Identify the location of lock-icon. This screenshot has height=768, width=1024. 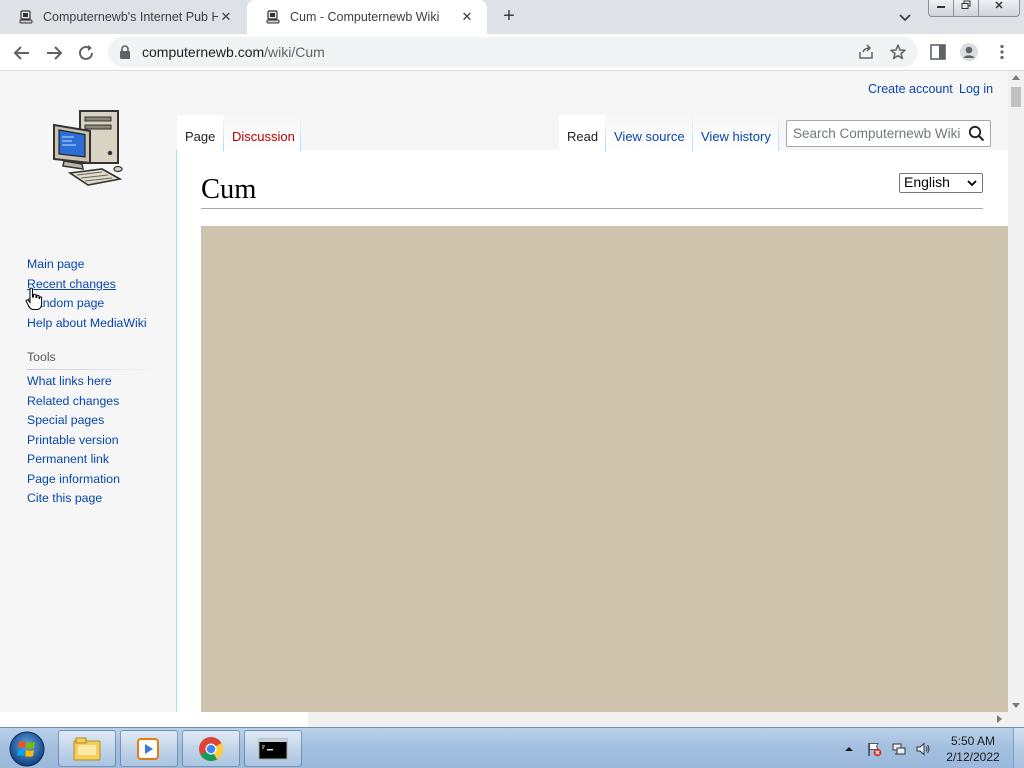
(125, 52).